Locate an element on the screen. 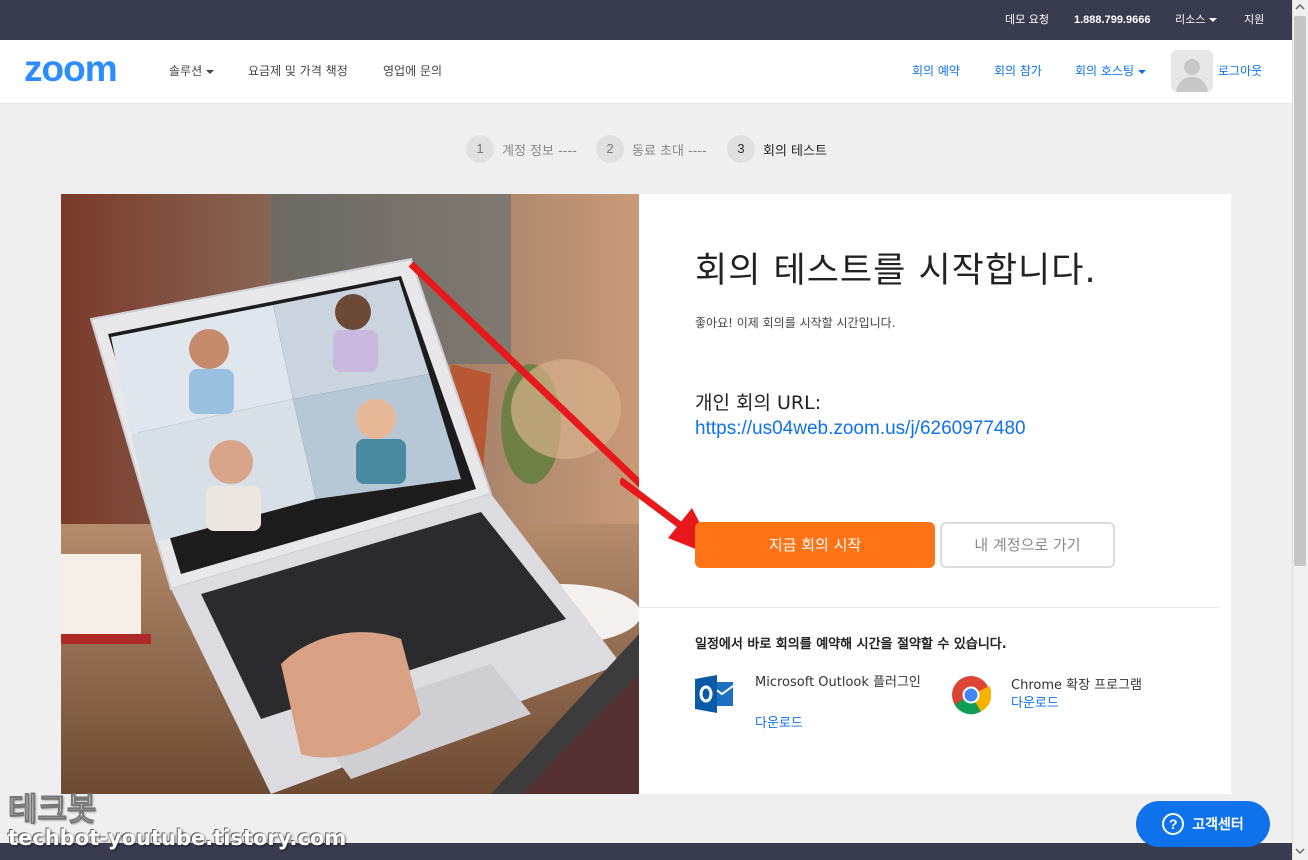  logo-text: zoom is located at coordinates (70, 70).